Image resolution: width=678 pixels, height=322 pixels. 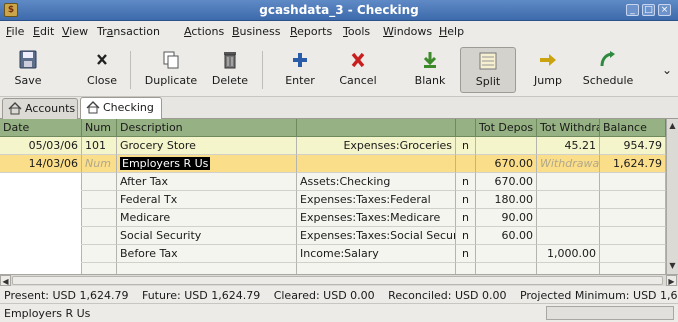 I want to click on cell-memo, so click(x=207, y=268).